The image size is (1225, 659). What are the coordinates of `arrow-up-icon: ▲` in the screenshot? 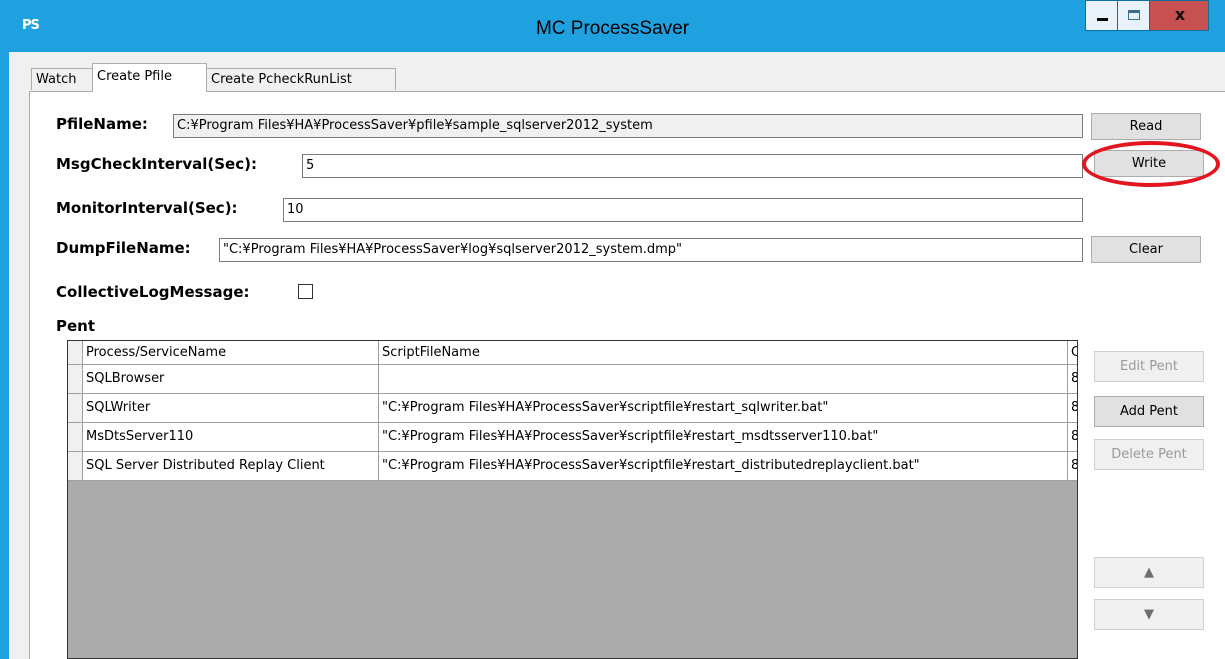 It's located at (1149, 572).